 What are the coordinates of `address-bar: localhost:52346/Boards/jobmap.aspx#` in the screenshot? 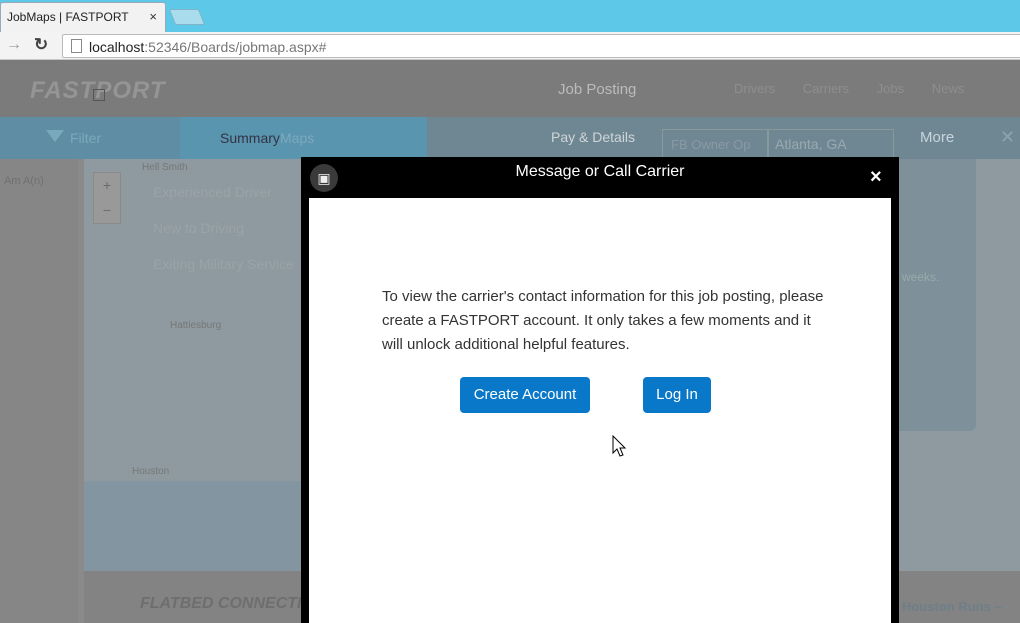 It's located at (541, 46).